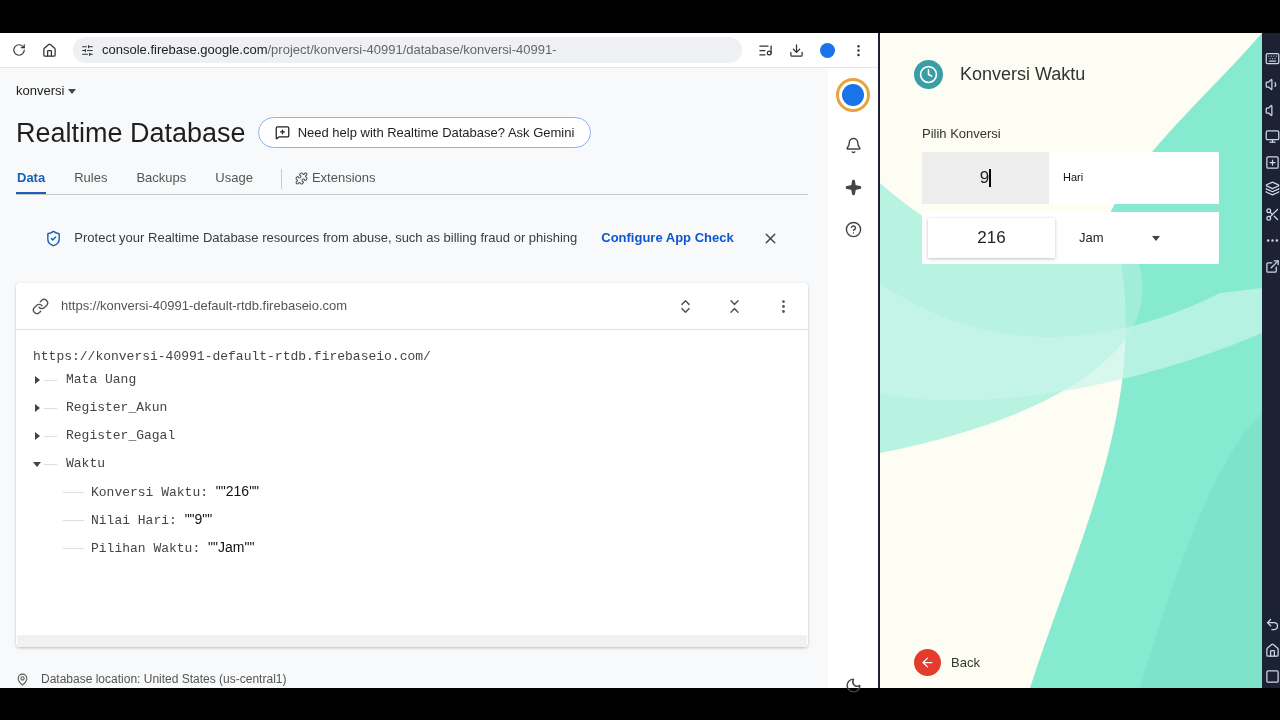 Image resolution: width=1280 pixels, height=720 pixels. I want to click on app-logo-icon, so click(853, 95).